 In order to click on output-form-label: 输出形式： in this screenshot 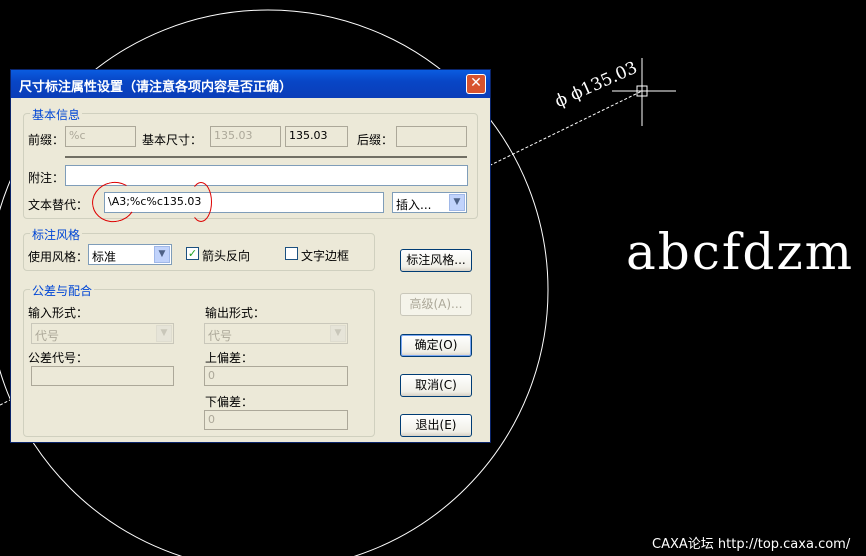, I will do `click(235, 313)`.